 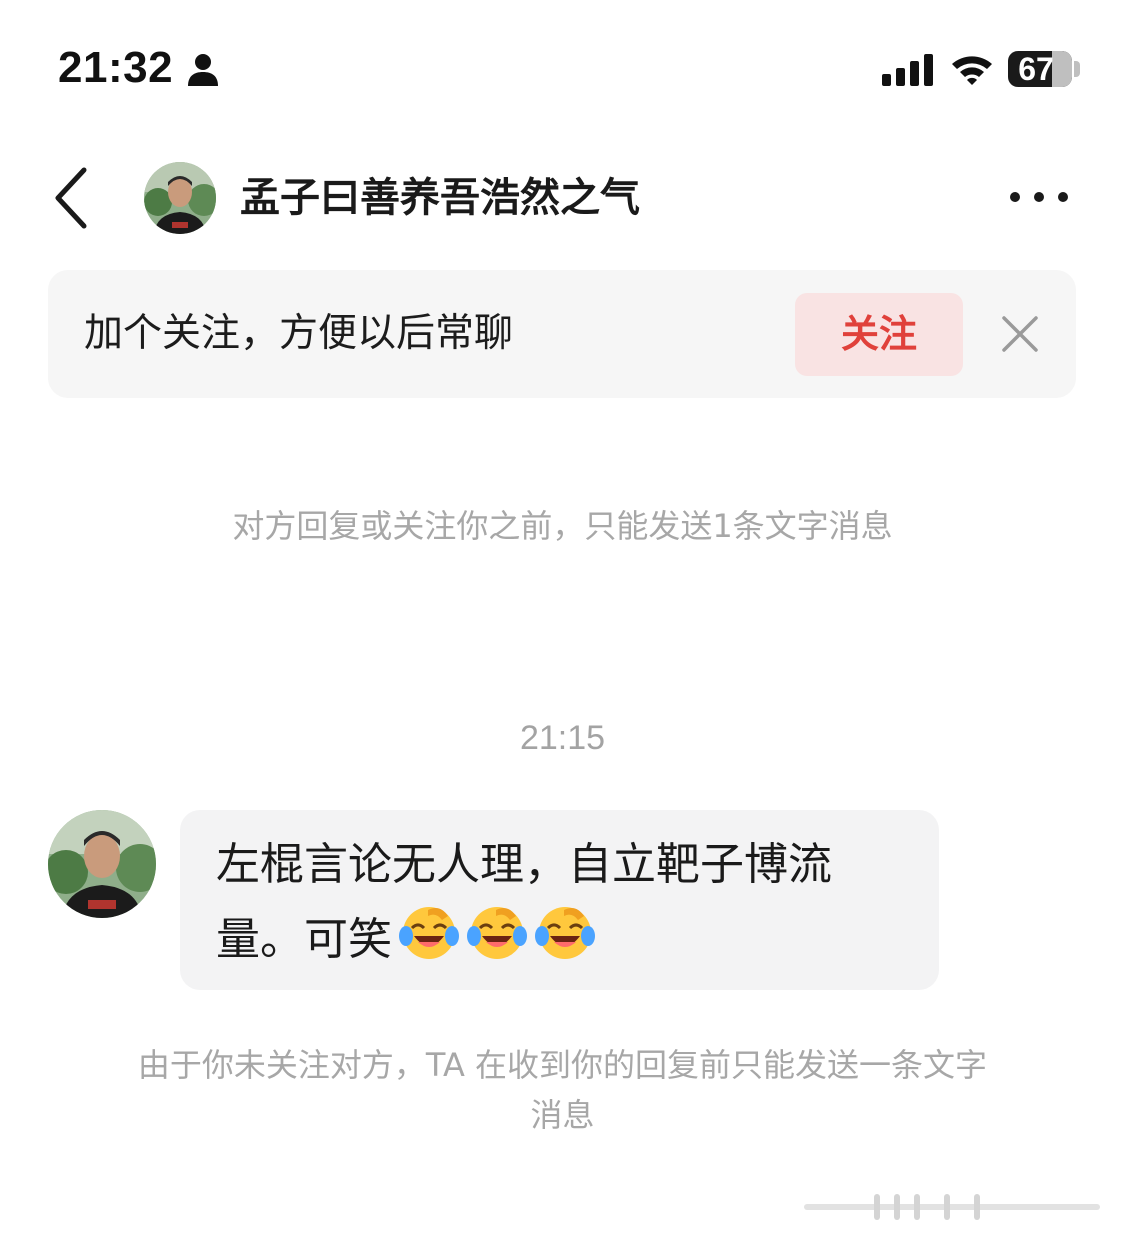 What do you see at coordinates (972, 70) in the screenshot?
I see `wifi-icon` at bounding box center [972, 70].